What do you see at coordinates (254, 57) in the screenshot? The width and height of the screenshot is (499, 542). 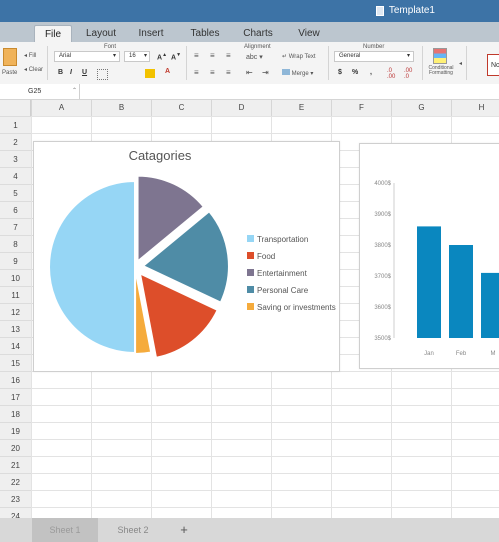 I see `text-orientation-button: abc ▾` at bounding box center [254, 57].